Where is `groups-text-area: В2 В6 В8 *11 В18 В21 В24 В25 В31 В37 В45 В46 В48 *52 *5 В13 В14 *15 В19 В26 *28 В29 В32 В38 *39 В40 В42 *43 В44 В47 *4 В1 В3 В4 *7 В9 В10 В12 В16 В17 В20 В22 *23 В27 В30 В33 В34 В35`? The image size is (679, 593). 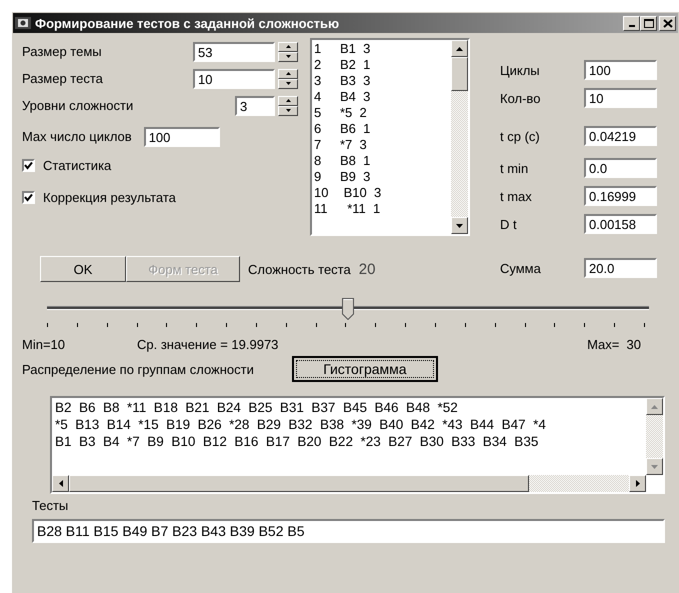
groups-text-area: В2 В6 В8 *11 В18 В21 В24 В25 В31 В37 В45 В46 В48 *52 *5 В13 В14 *15 В19 В26 *28 В29 В32 В38 *39 В40 В42 *43 В44 В47 *4 В1 В3 В4 *7 В9 В10 В12 В16 В17 В20 В22 *23 В27 В30 В33 В34 В35 is located at coordinates (357, 445).